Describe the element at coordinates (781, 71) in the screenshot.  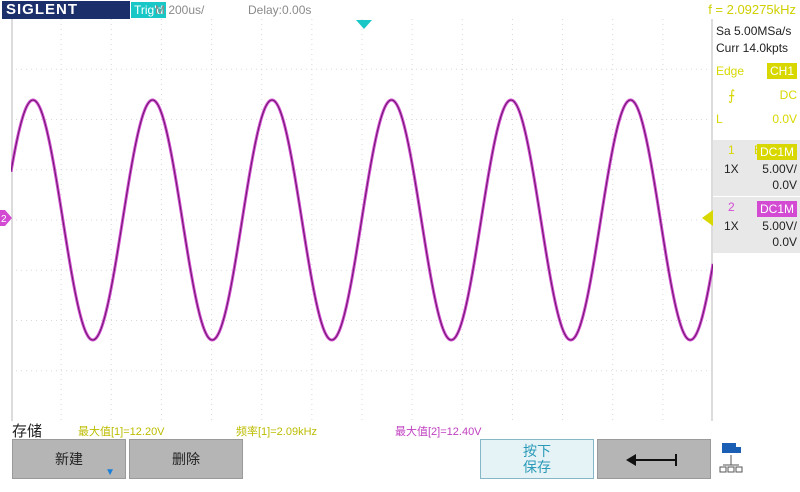
I see `trigger-source: CH1` at that location.